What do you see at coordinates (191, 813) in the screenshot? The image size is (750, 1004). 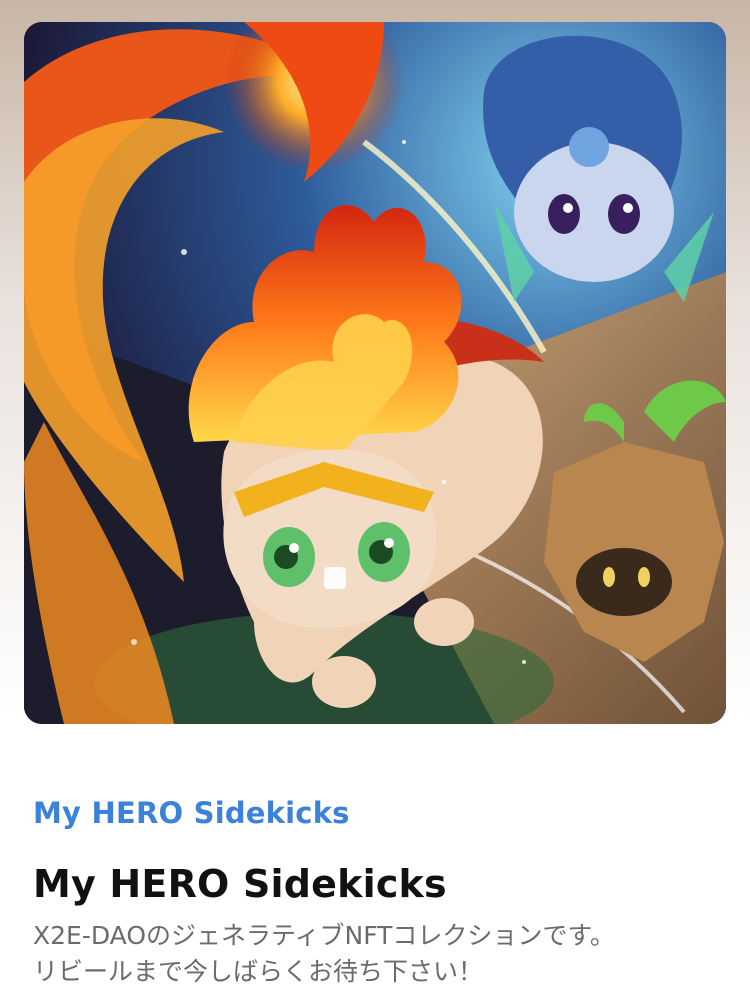 I see `collection-link: My HERO Sidekicks` at bounding box center [191, 813].